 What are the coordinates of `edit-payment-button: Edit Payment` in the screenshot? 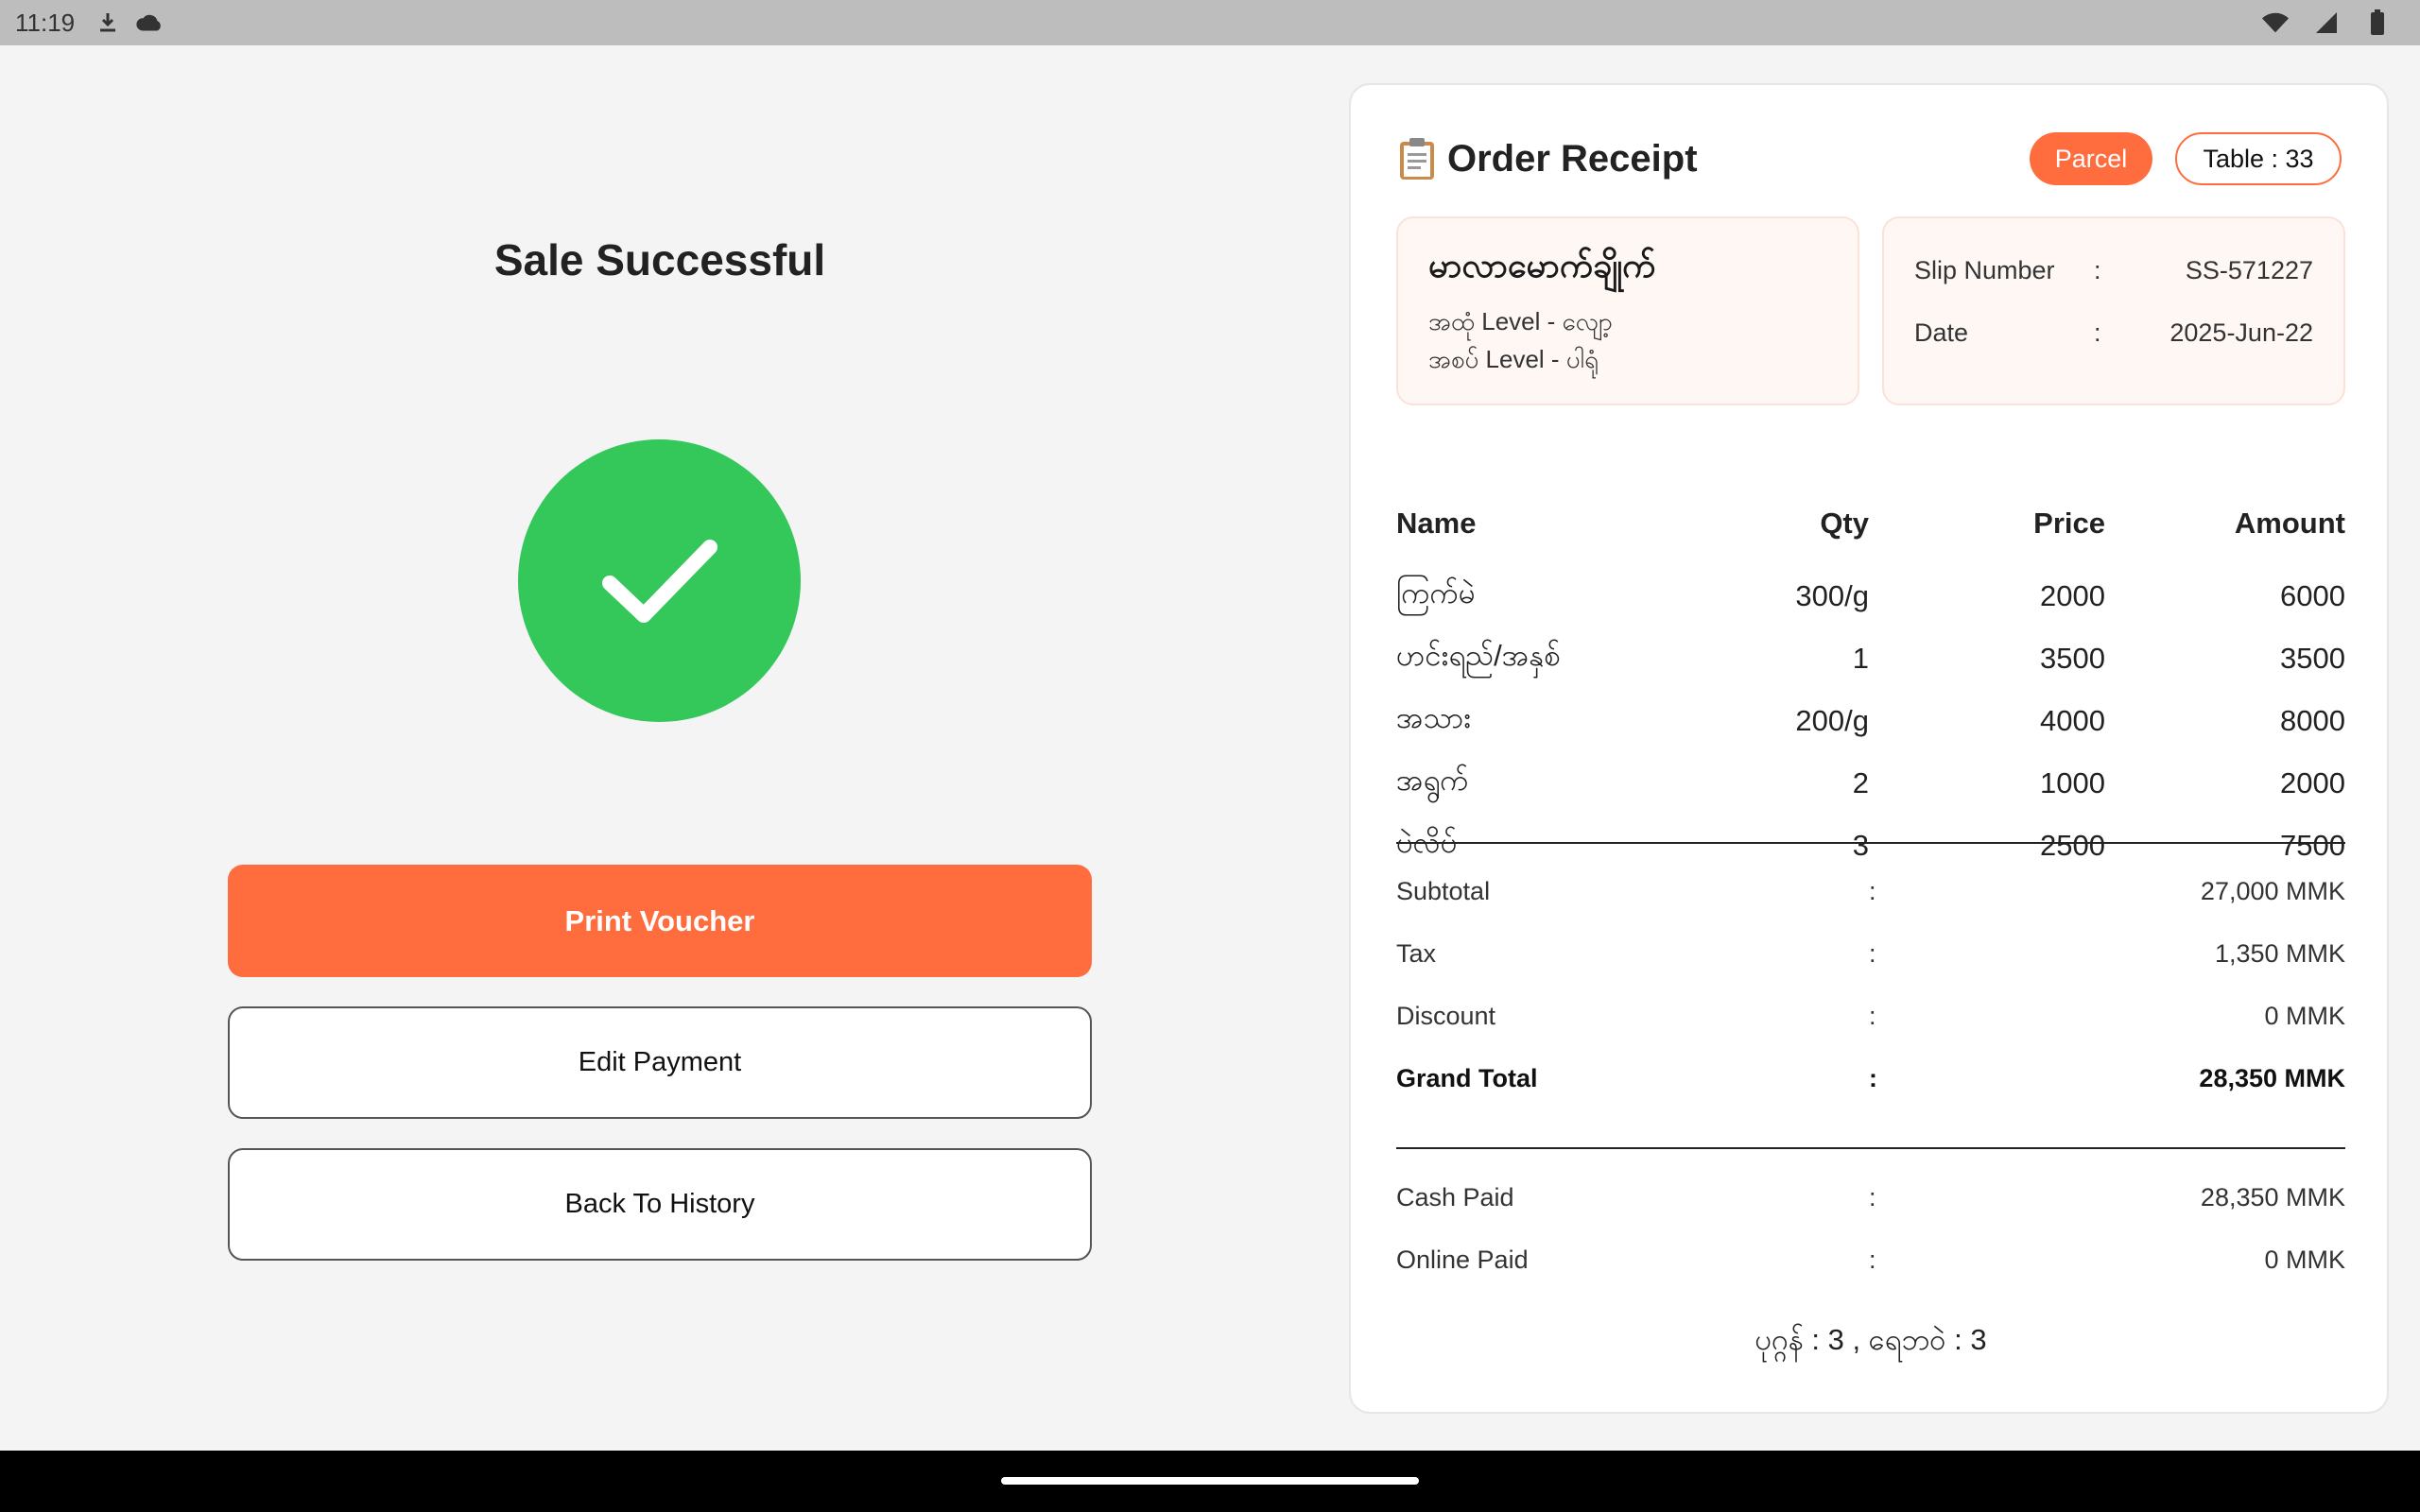 It's located at (660, 1062).